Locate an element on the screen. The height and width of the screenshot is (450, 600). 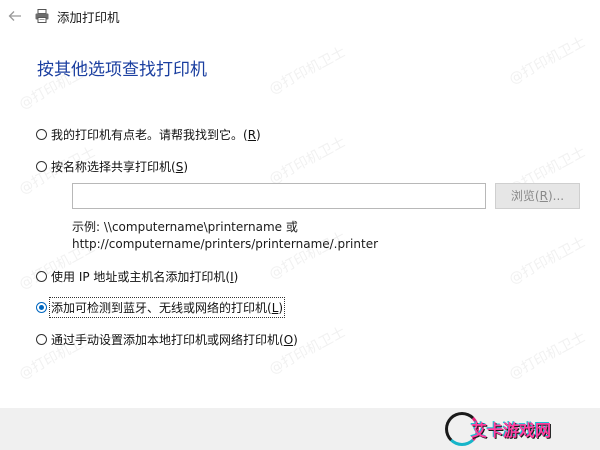
printer-icon is located at coordinates (42, 16).